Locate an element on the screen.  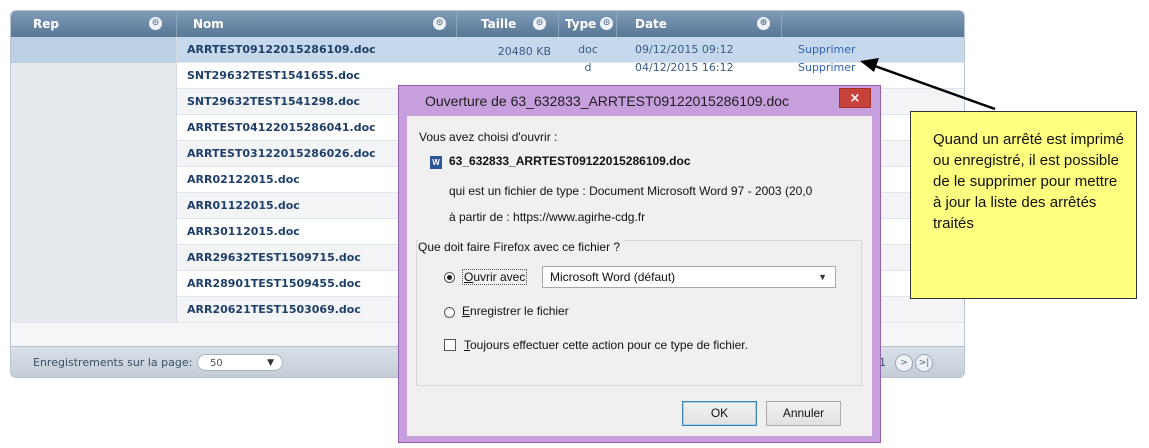
column-header-nom: Nom ⊙ is located at coordinates (317, 24).